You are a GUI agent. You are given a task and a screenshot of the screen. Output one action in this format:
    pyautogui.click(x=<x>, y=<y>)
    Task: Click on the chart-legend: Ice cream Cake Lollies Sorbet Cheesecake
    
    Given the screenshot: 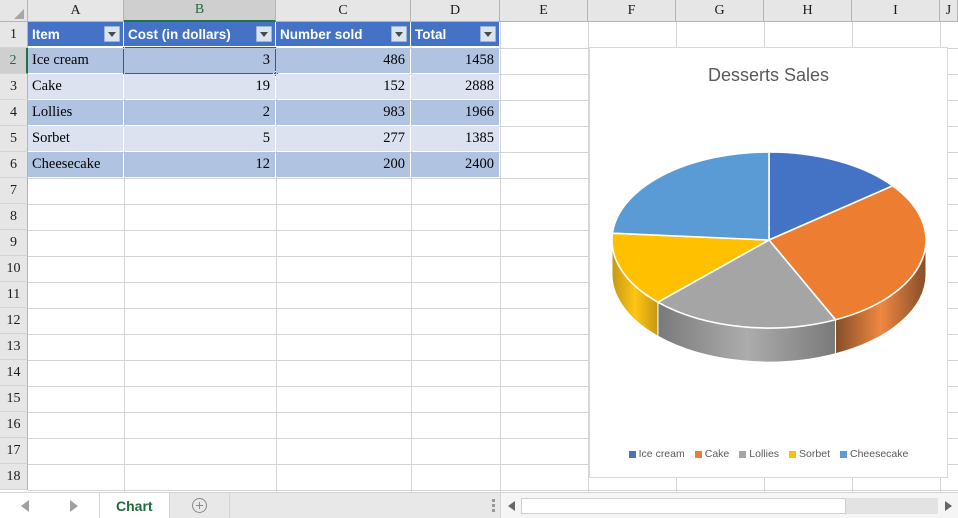 What is the action you would take?
    pyautogui.click(x=768, y=454)
    